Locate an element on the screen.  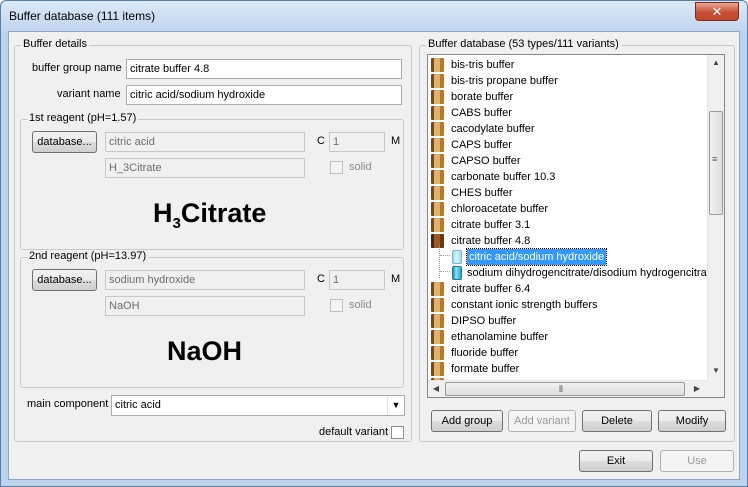
default-variant-label: default variant is located at coordinates (354, 432).